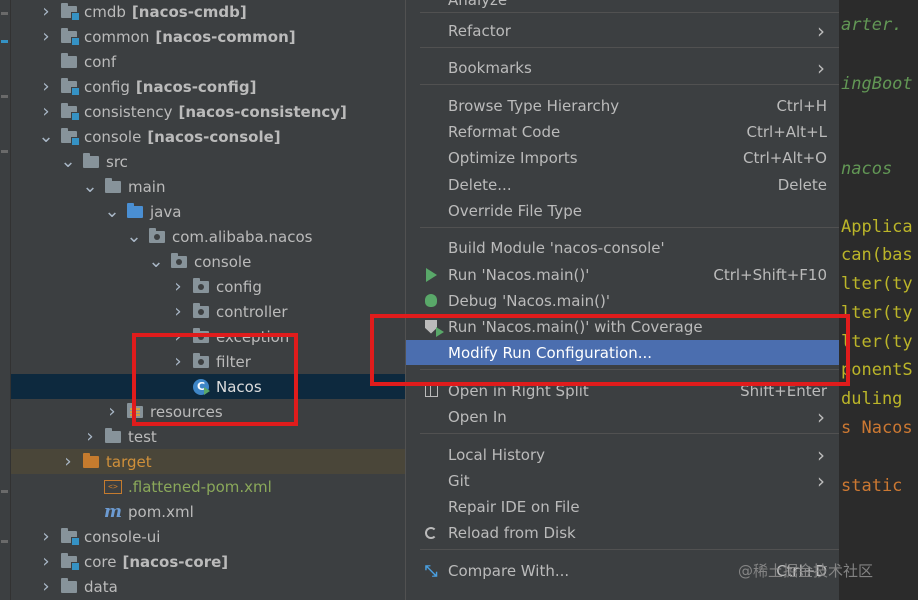 This screenshot has width=918, height=600. Describe the element at coordinates (529, 300) in the screenshot. I see `menu-item-label: Debug 'Nacos.main()'` at that location.